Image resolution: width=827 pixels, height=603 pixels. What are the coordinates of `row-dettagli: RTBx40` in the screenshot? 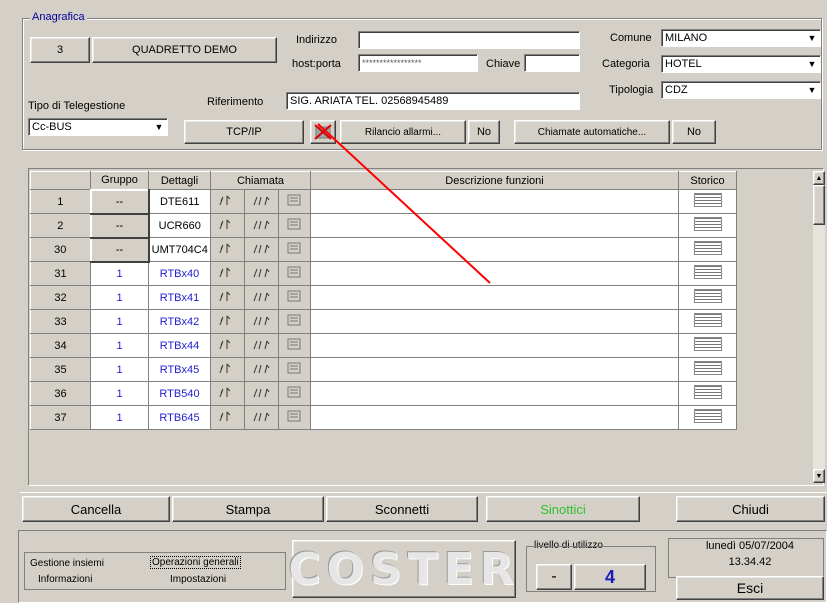 It's located at (179, 273).